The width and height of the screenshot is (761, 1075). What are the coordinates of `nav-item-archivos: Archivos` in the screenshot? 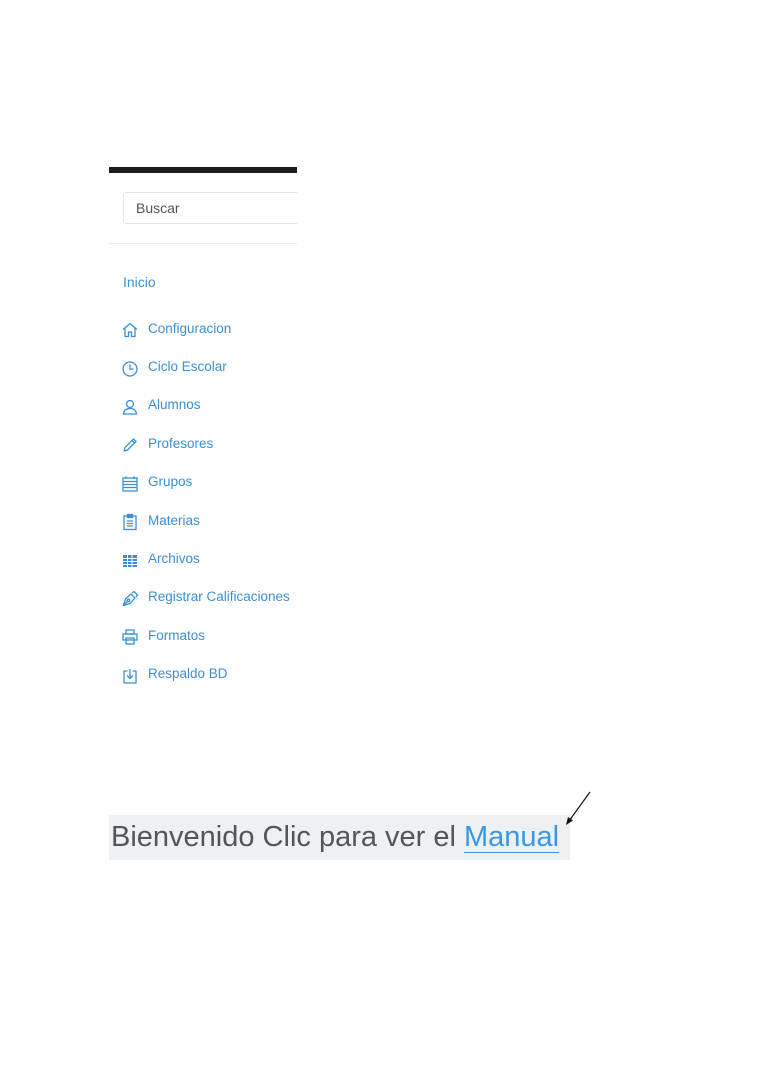 It's located at (205, 560).